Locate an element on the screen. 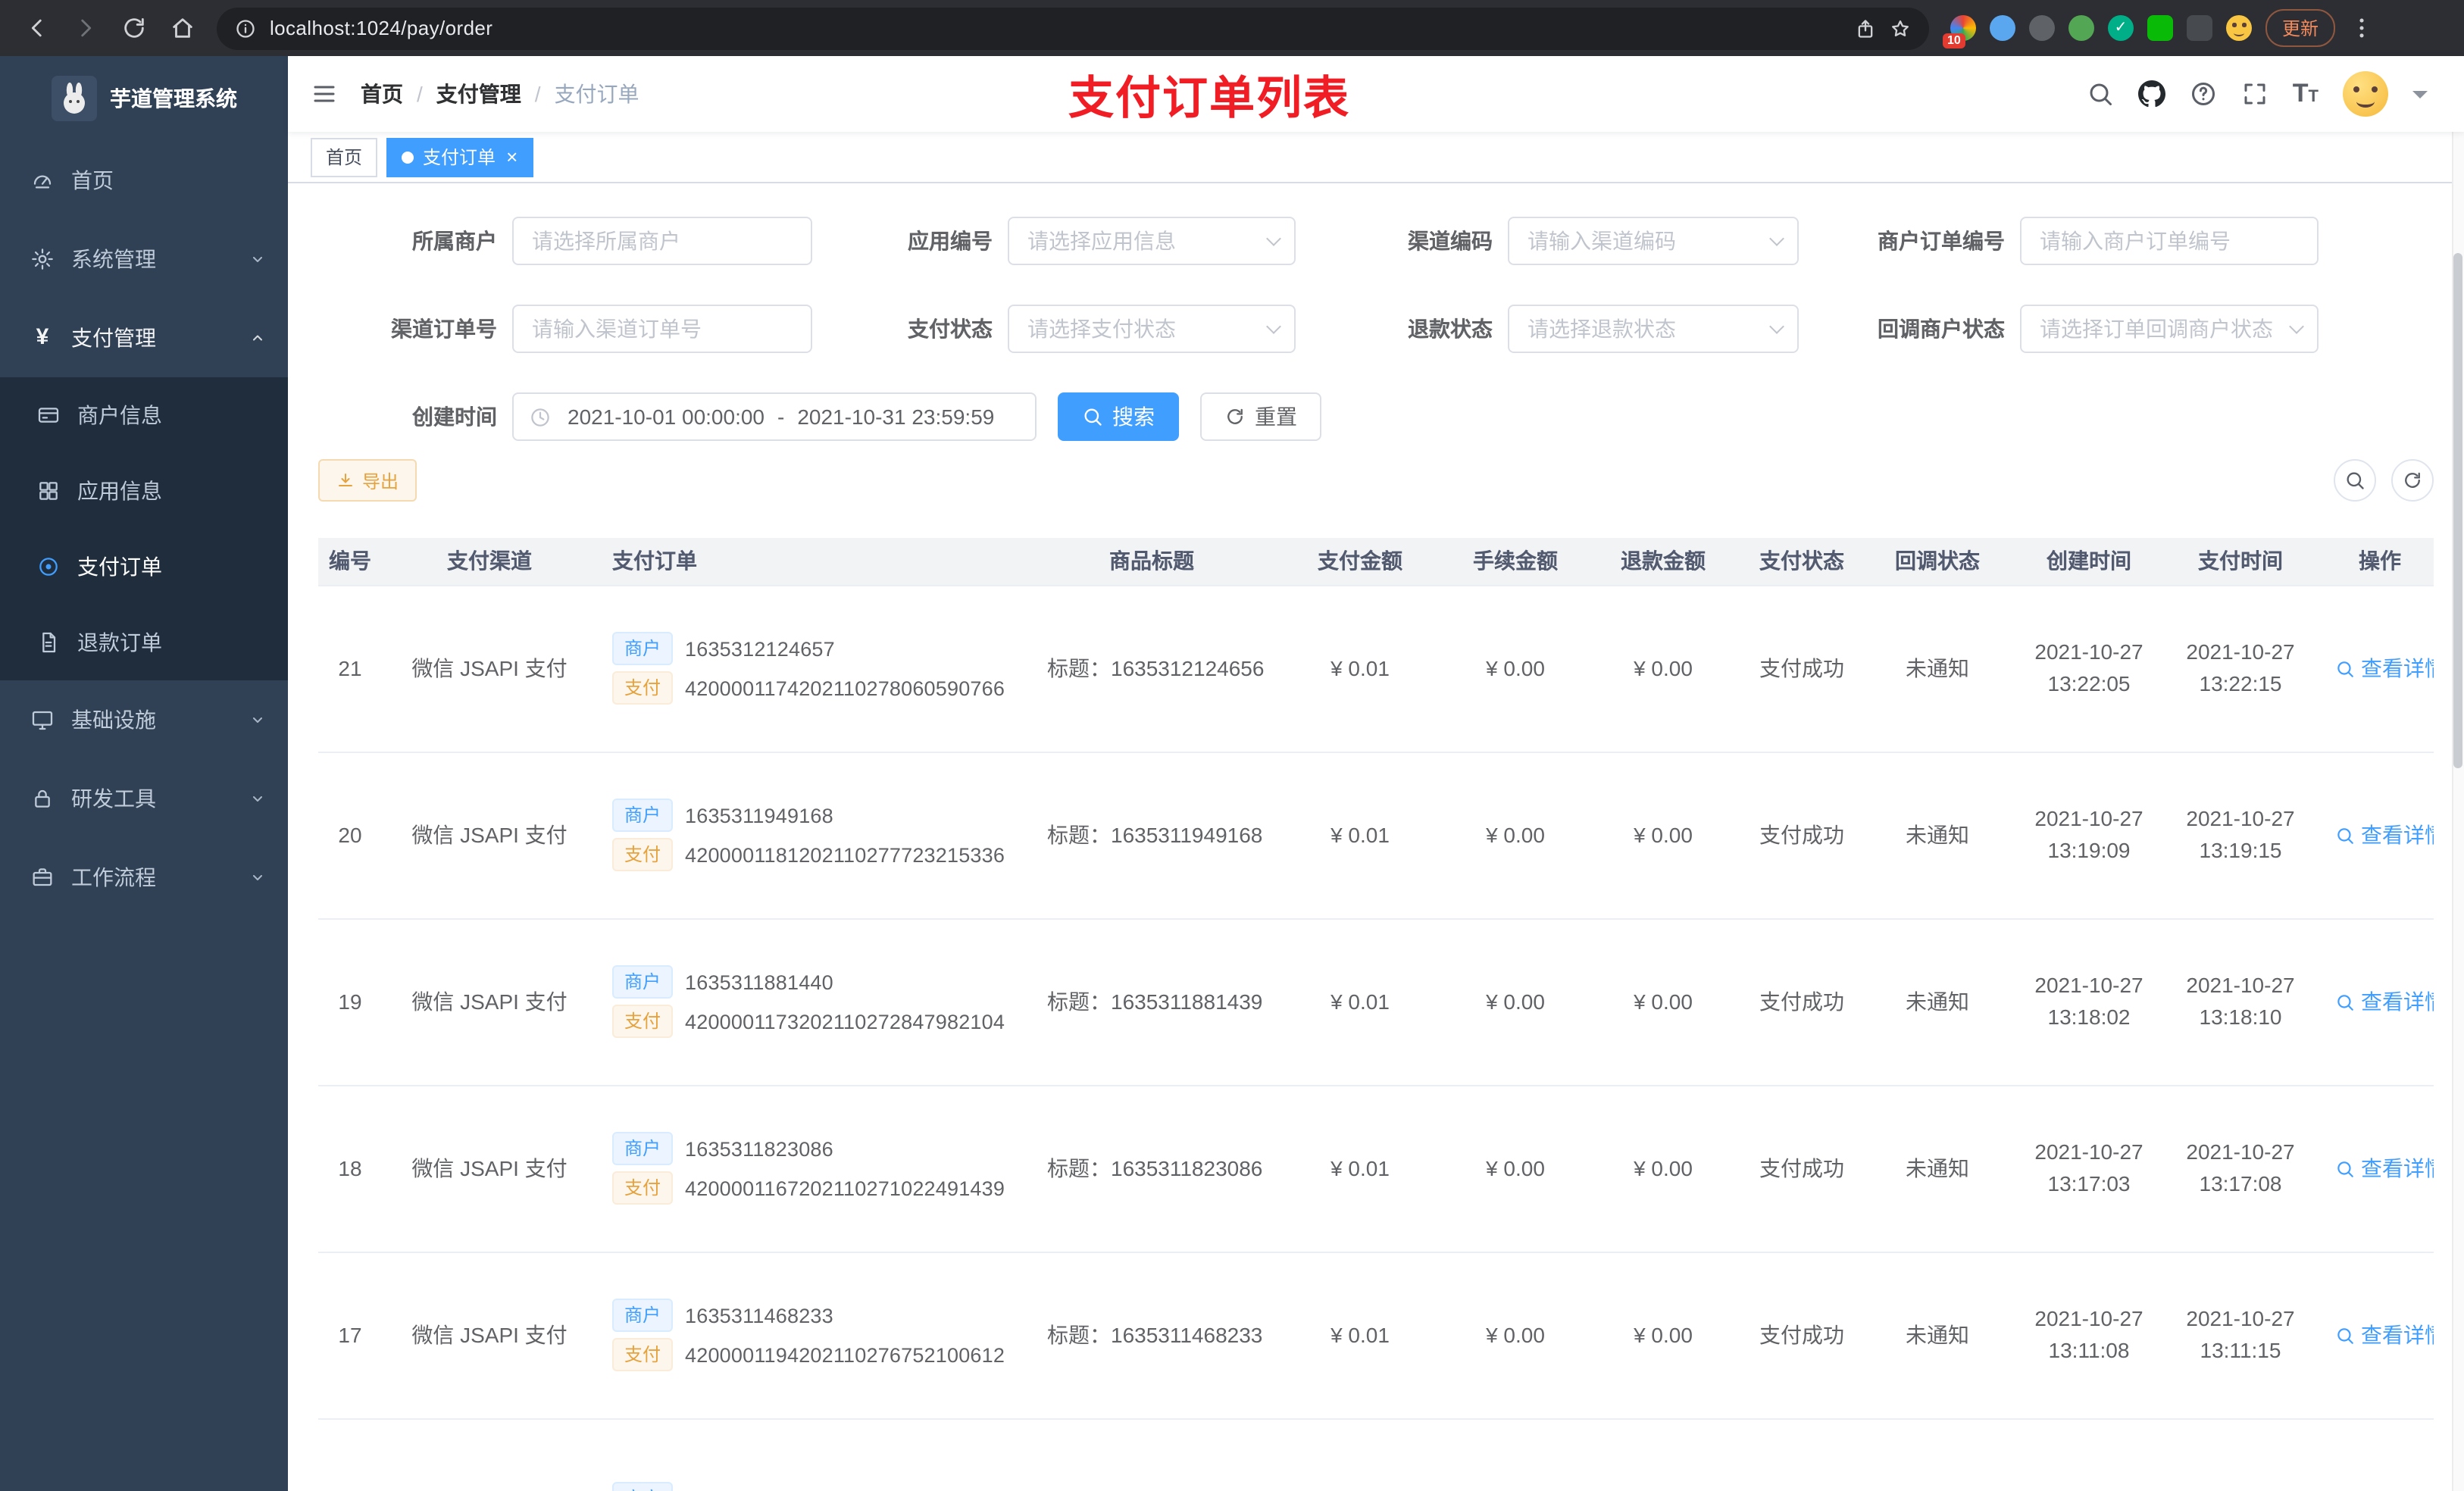 This screenshot has height=1491, width=2464. browser-update-button: 更新 is located at coordinates (2300, 28).